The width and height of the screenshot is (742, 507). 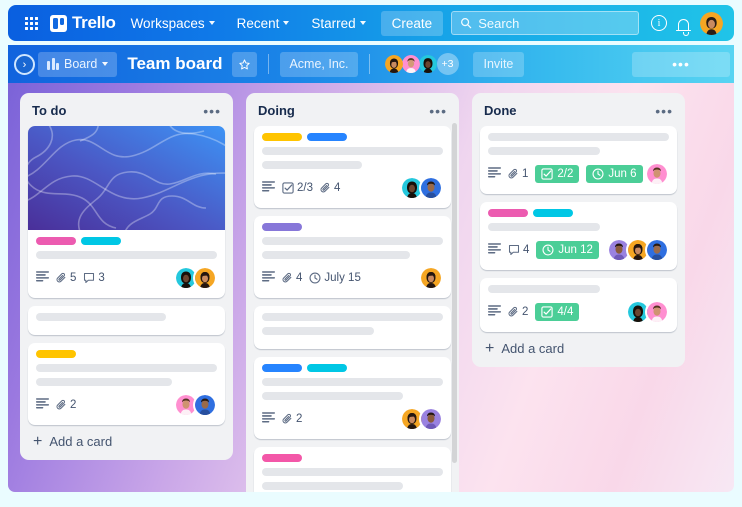 What do you see at coordinates (24, 64) in the screenshot?
I see `sidebar-toggle-button: ›` at bounding box center [24, 64].